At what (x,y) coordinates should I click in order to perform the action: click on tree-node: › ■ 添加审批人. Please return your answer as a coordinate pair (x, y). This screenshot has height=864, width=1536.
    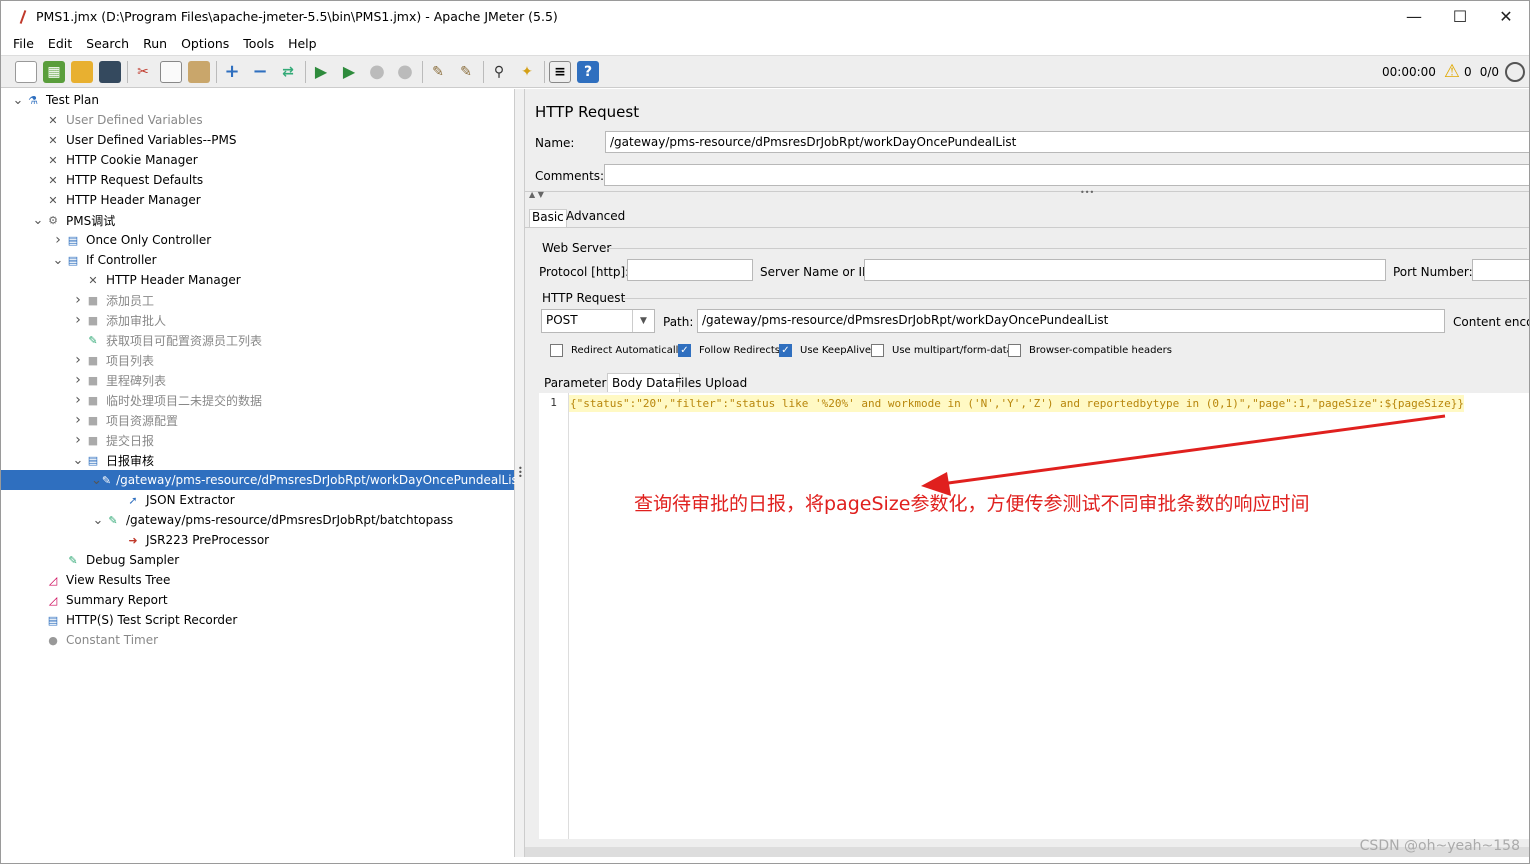
    Looking at the image, I should click on (118, 320).